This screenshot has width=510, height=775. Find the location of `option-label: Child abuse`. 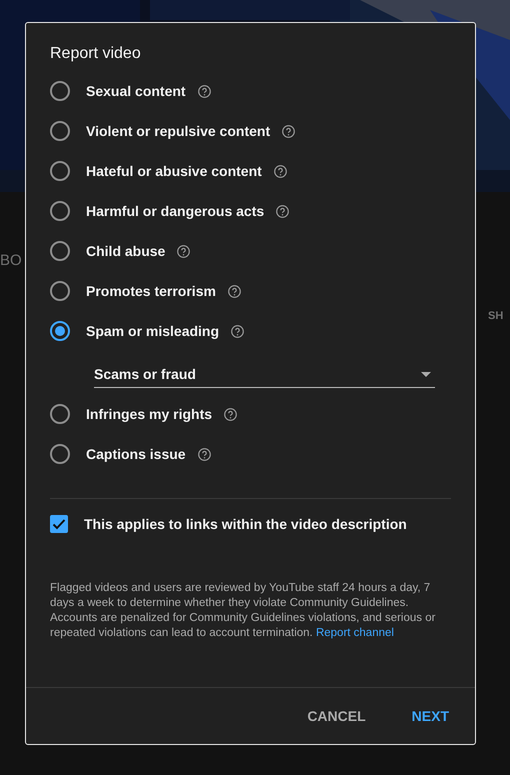

option-label: Child abuse is located at coordinates (126, 251).